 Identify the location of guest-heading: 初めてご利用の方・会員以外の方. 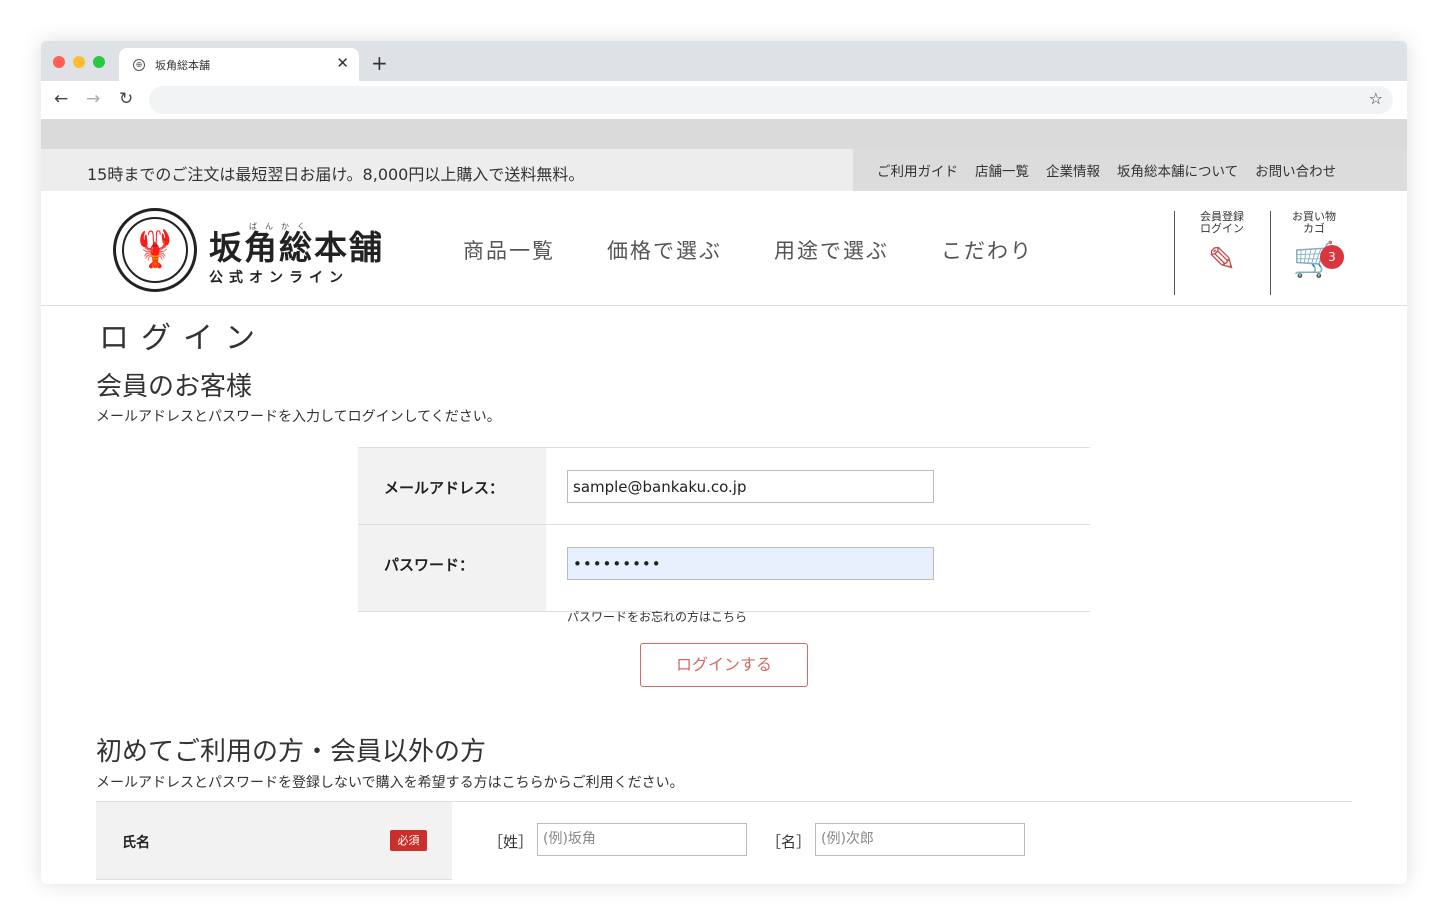
(291, 752).